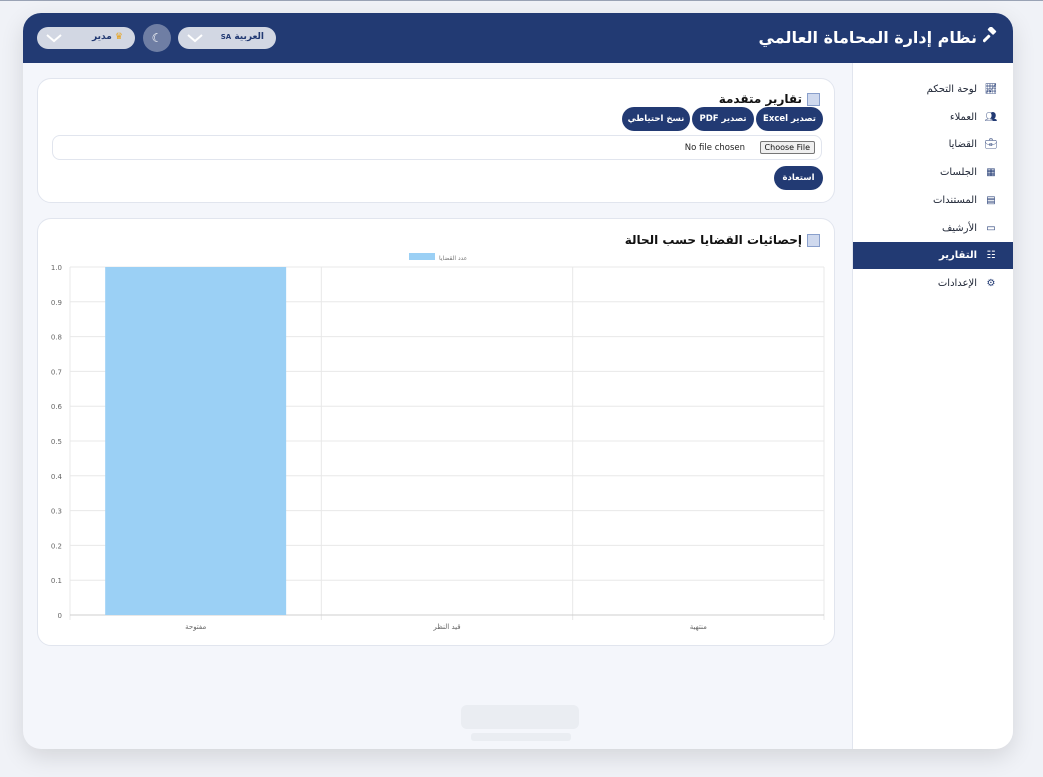 The height and width of the screenshot is (777, 1043). I want to click on sidebar-item-cases: 💼︎ القضايا, so click(933, 144).